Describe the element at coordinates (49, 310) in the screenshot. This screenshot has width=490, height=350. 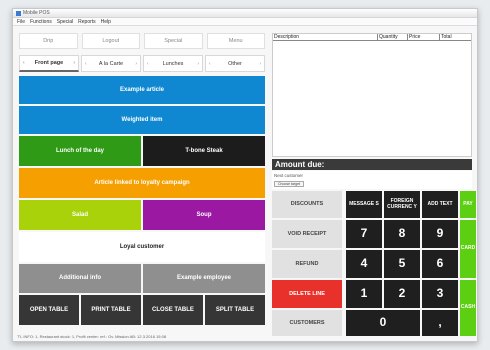
I see `open-table-button: OPEN TABLE` at that location.